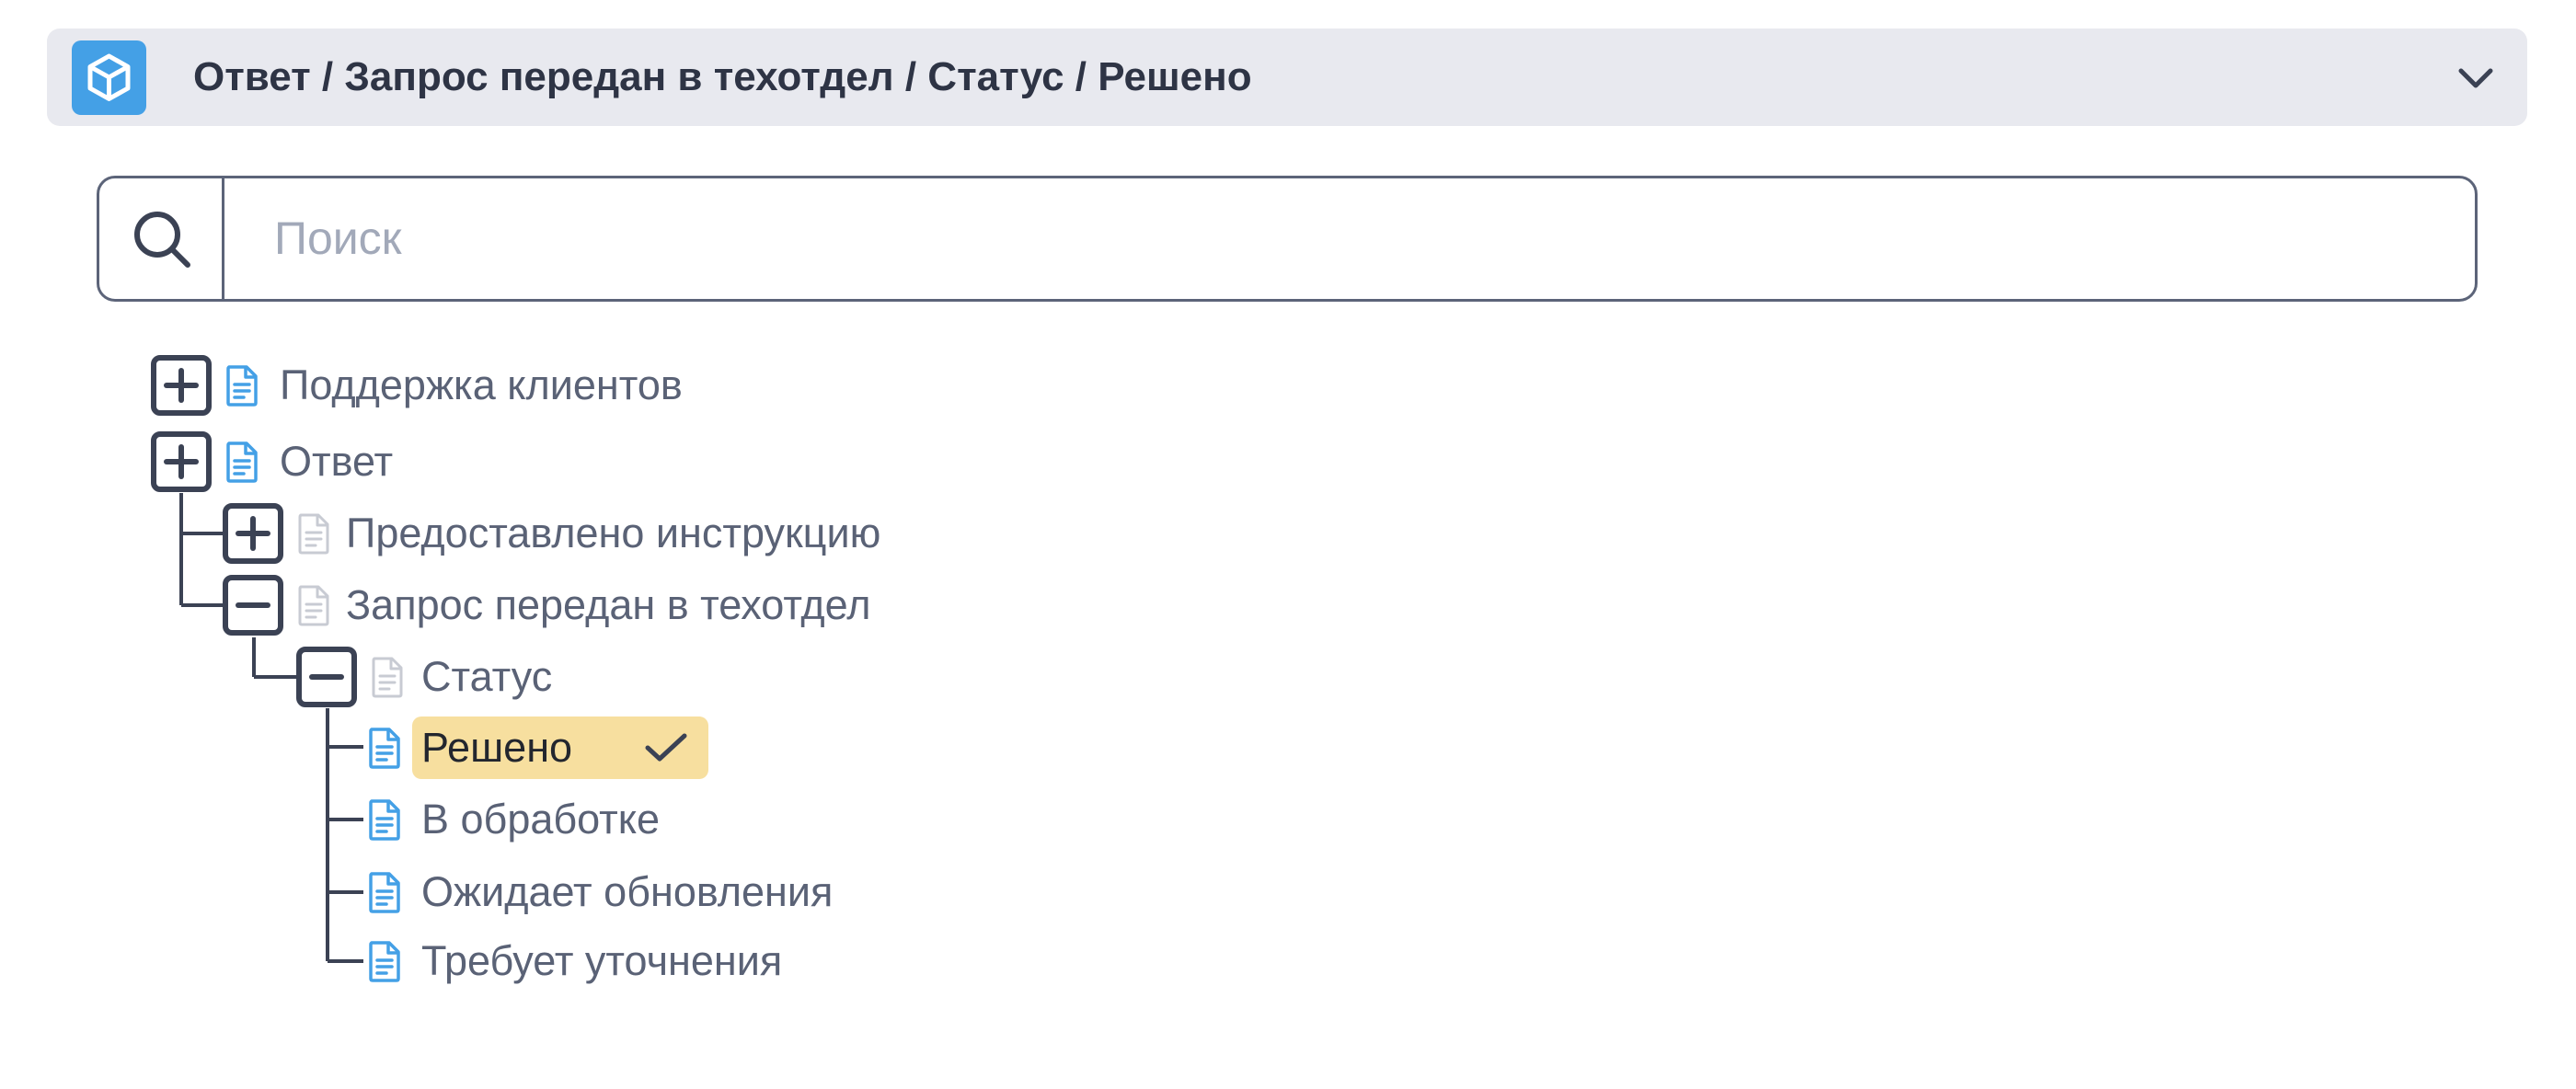 The image size is (2576, 1089). What do you see at coordinates (481, 384) in the screenshot?
I see `tree-node-label: Поддержка клиентов` at bounding box center [481, 384].